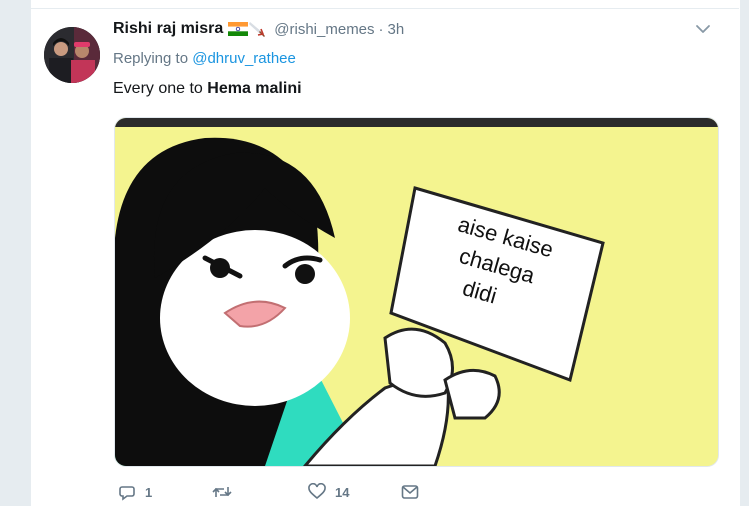  I want to click on india-flag-icon, so click(238, 29).